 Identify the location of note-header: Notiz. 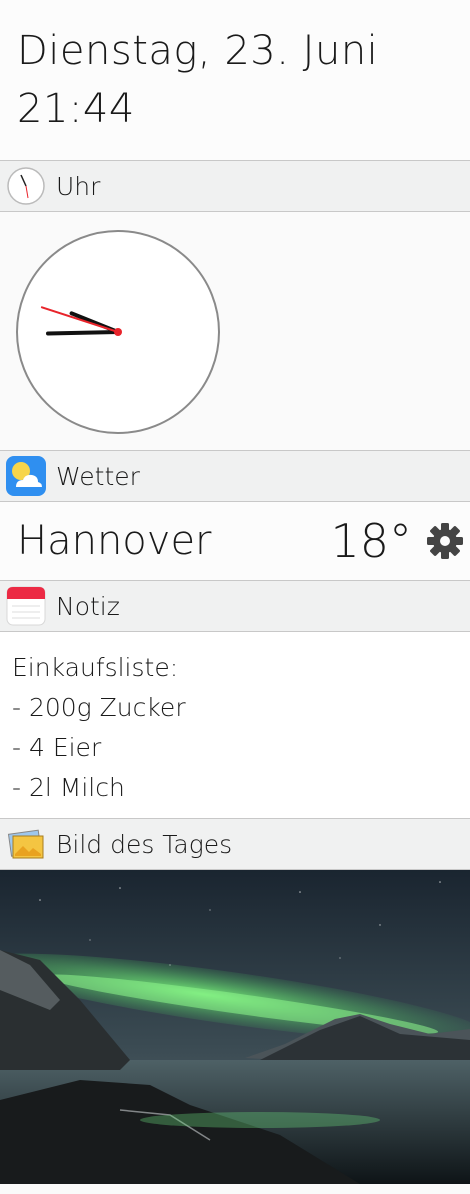
(235, 606).